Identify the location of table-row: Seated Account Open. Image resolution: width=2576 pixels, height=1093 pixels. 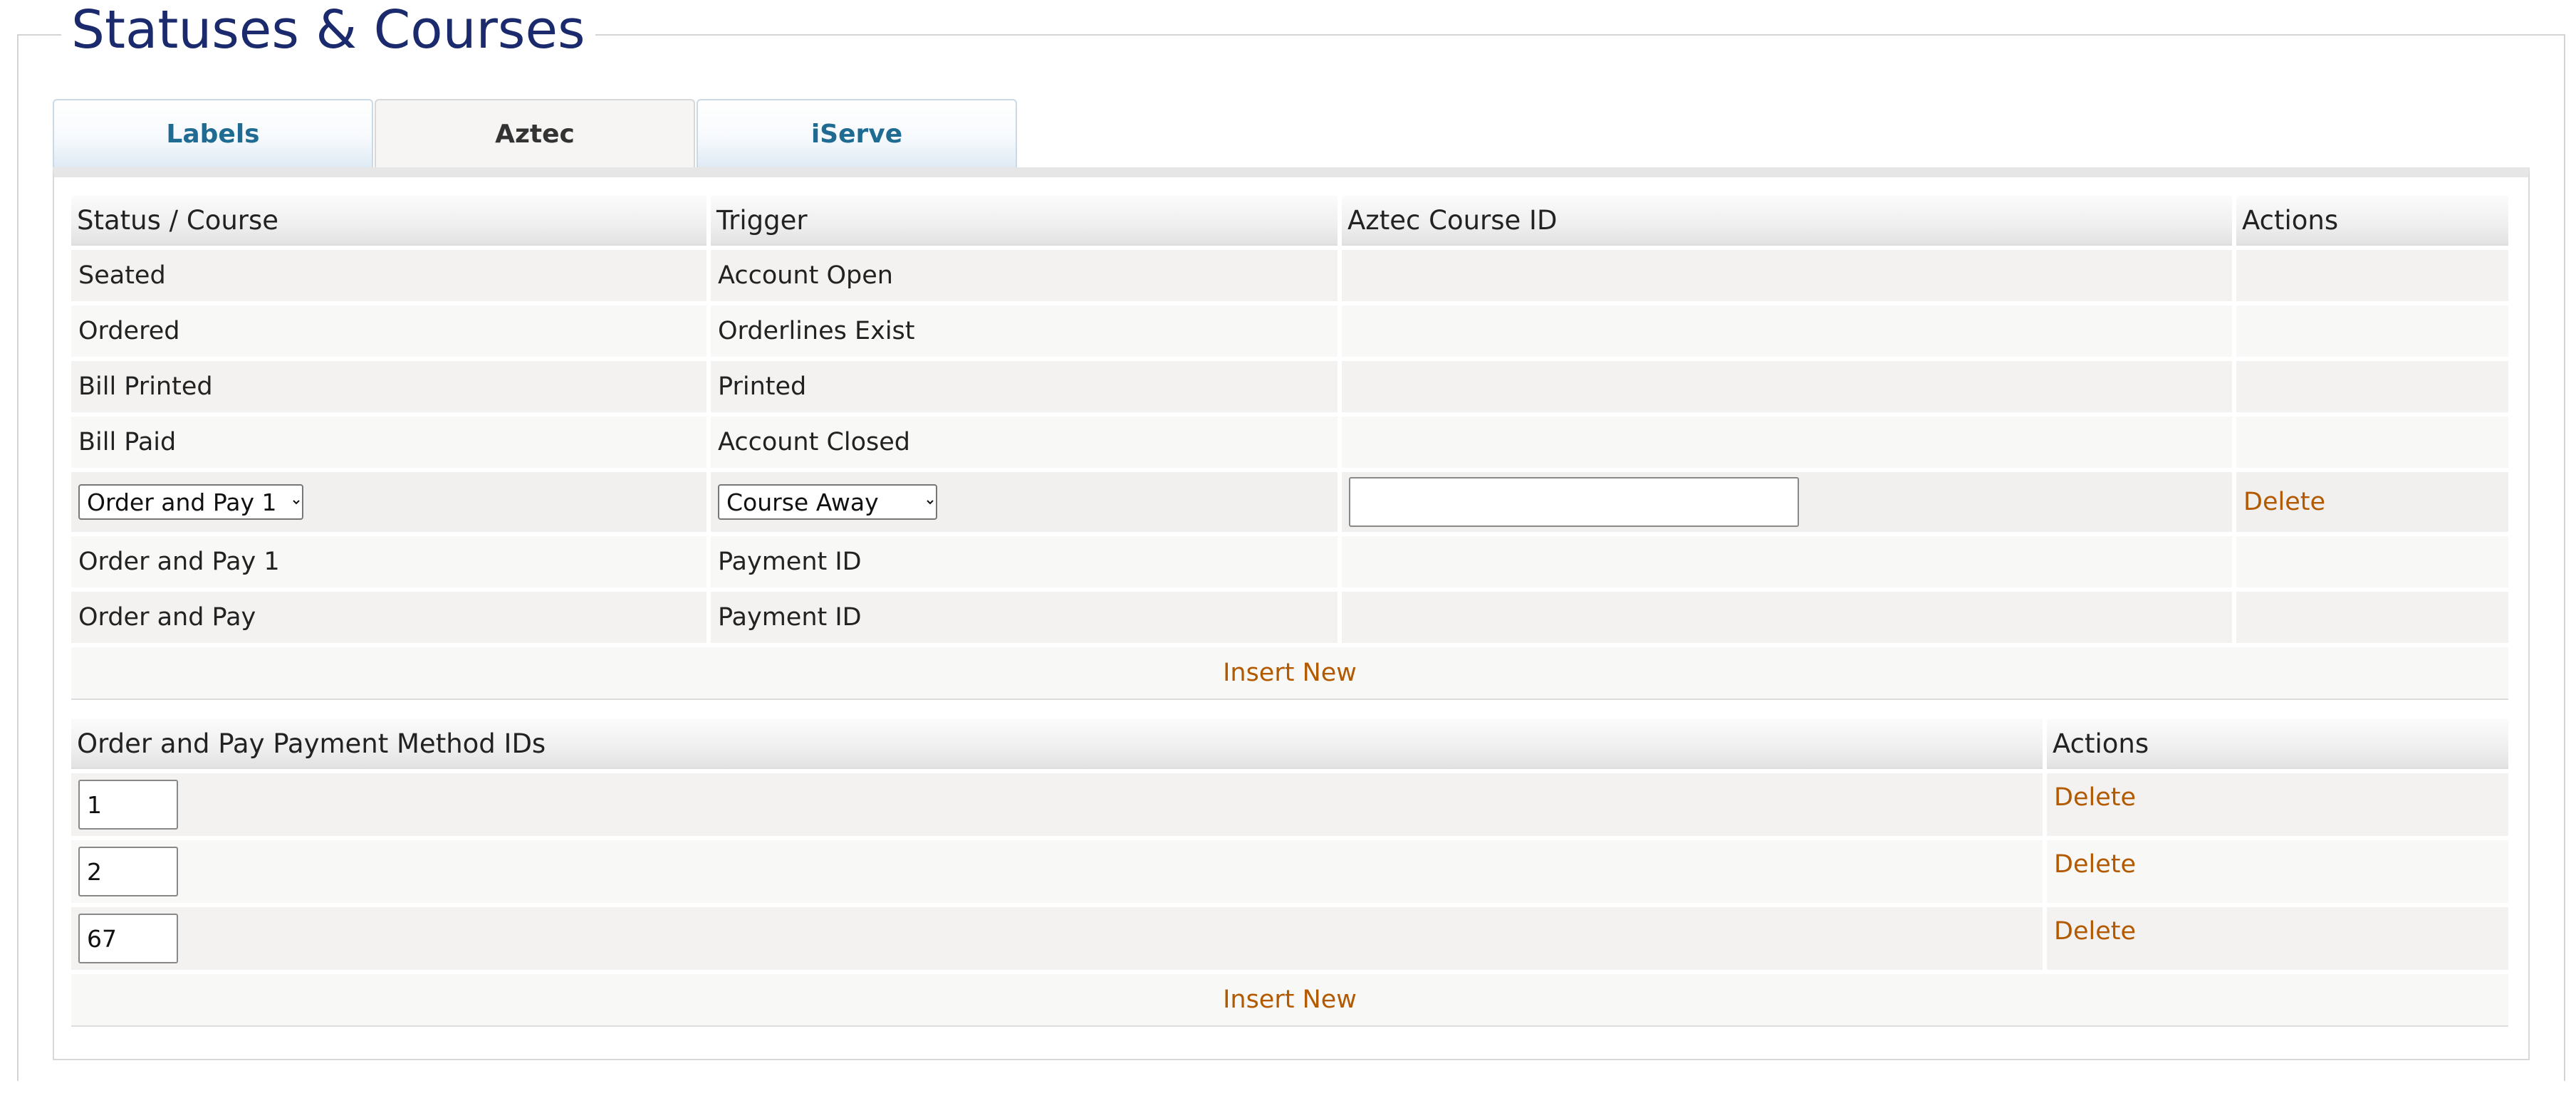
(1289, 275).